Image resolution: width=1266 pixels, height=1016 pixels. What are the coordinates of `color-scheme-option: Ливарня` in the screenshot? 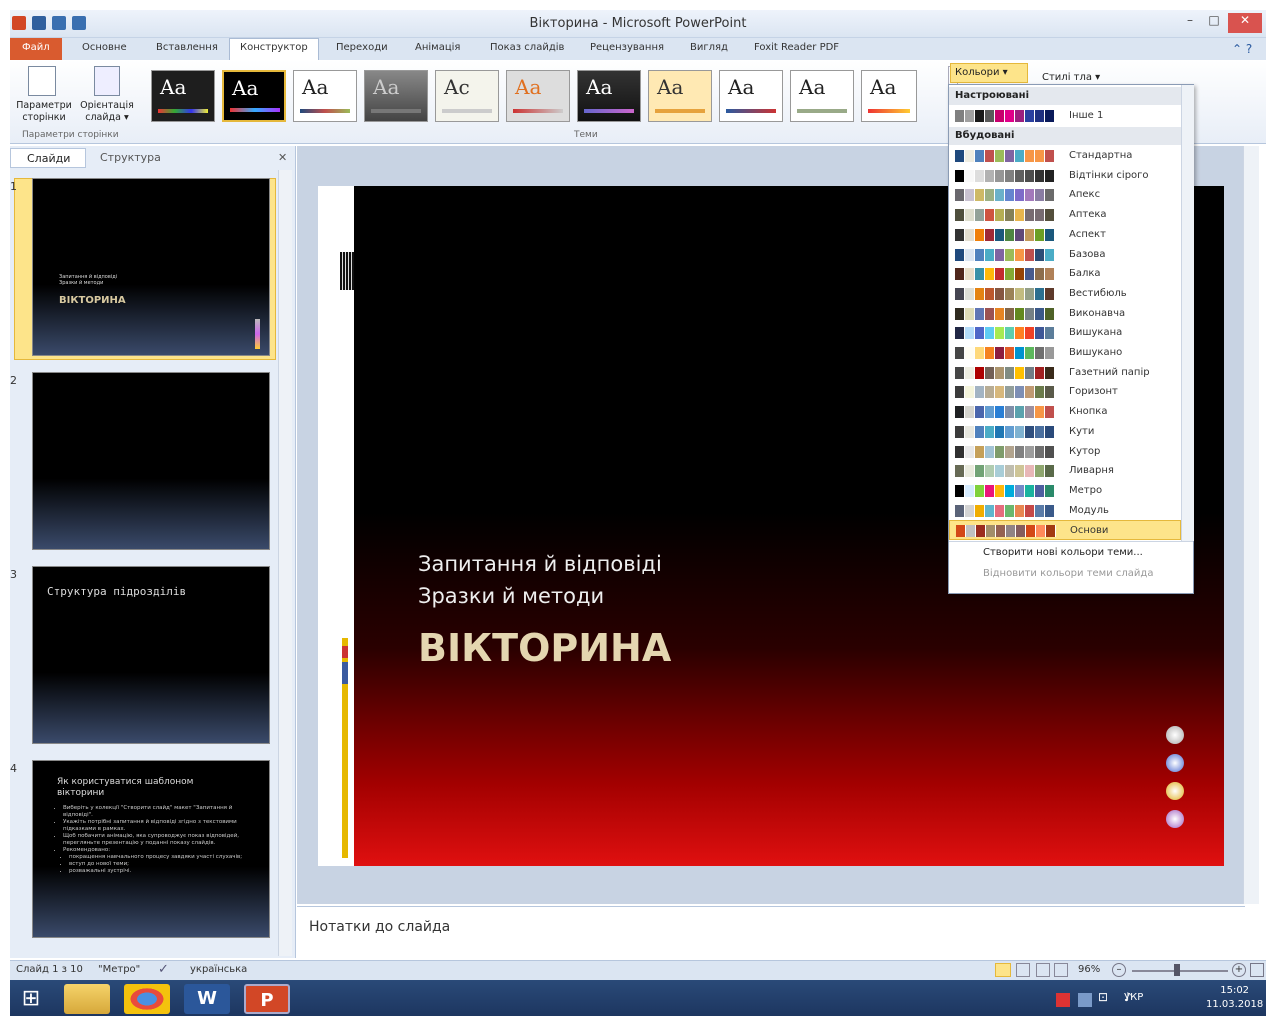 It's located at (1065, 471).